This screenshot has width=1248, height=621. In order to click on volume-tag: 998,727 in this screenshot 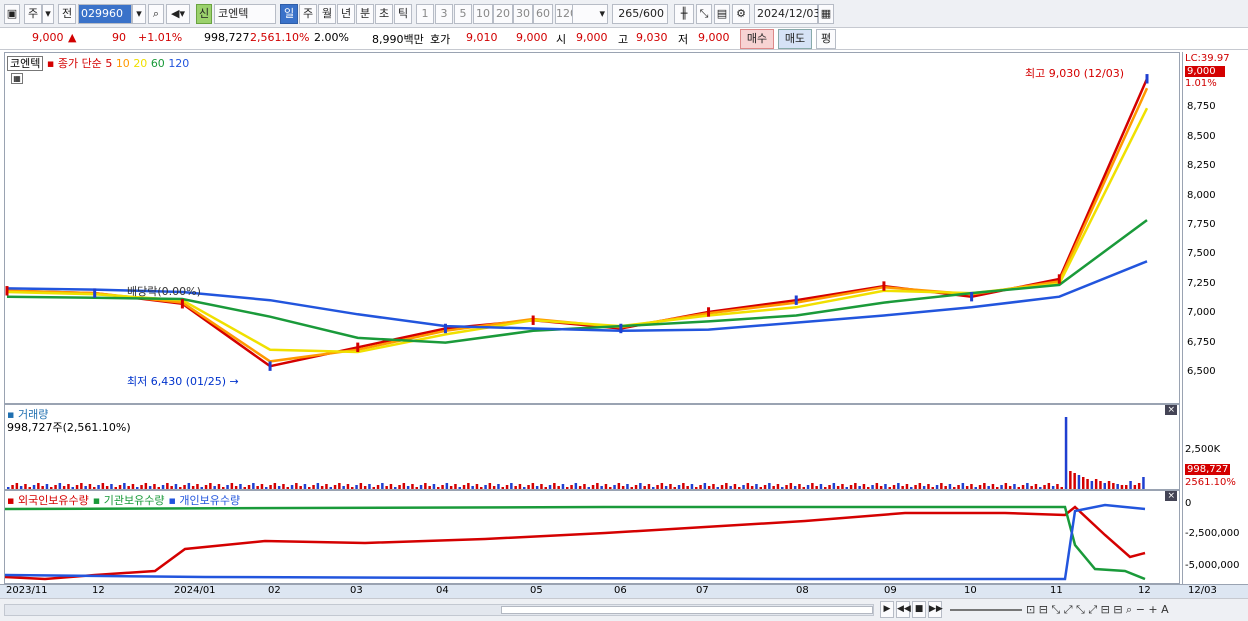, I will do `click(1208, 469)`.